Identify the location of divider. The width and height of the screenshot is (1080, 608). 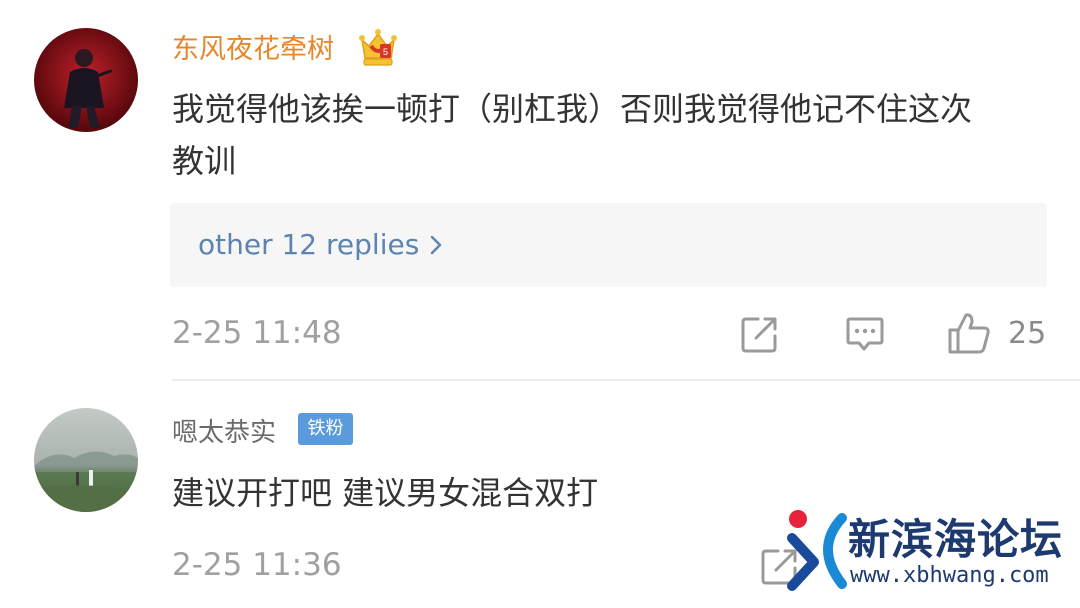
(626, 380).